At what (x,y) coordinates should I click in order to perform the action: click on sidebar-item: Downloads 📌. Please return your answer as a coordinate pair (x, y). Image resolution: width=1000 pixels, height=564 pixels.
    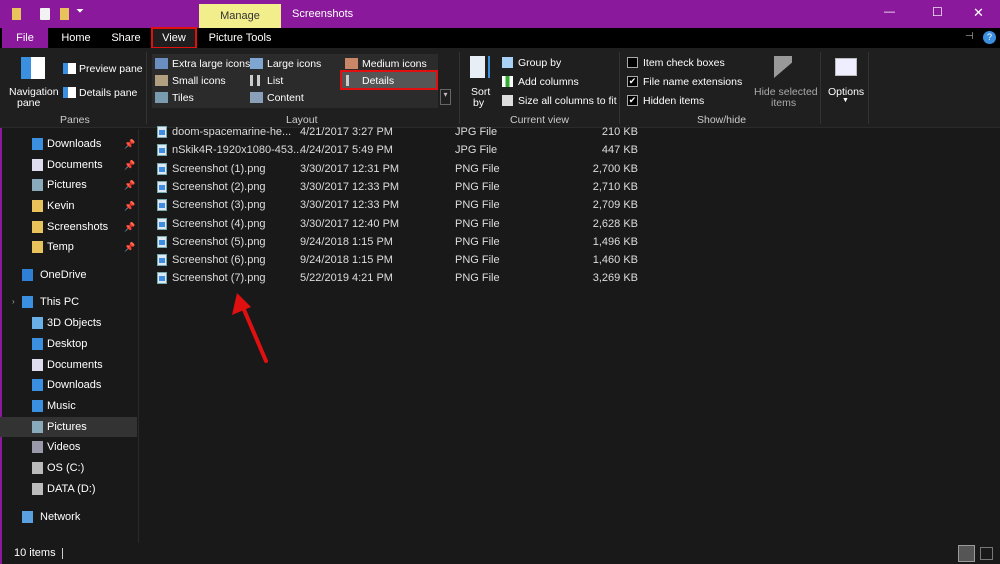
    Looking at the image, I should click on (68, 144).